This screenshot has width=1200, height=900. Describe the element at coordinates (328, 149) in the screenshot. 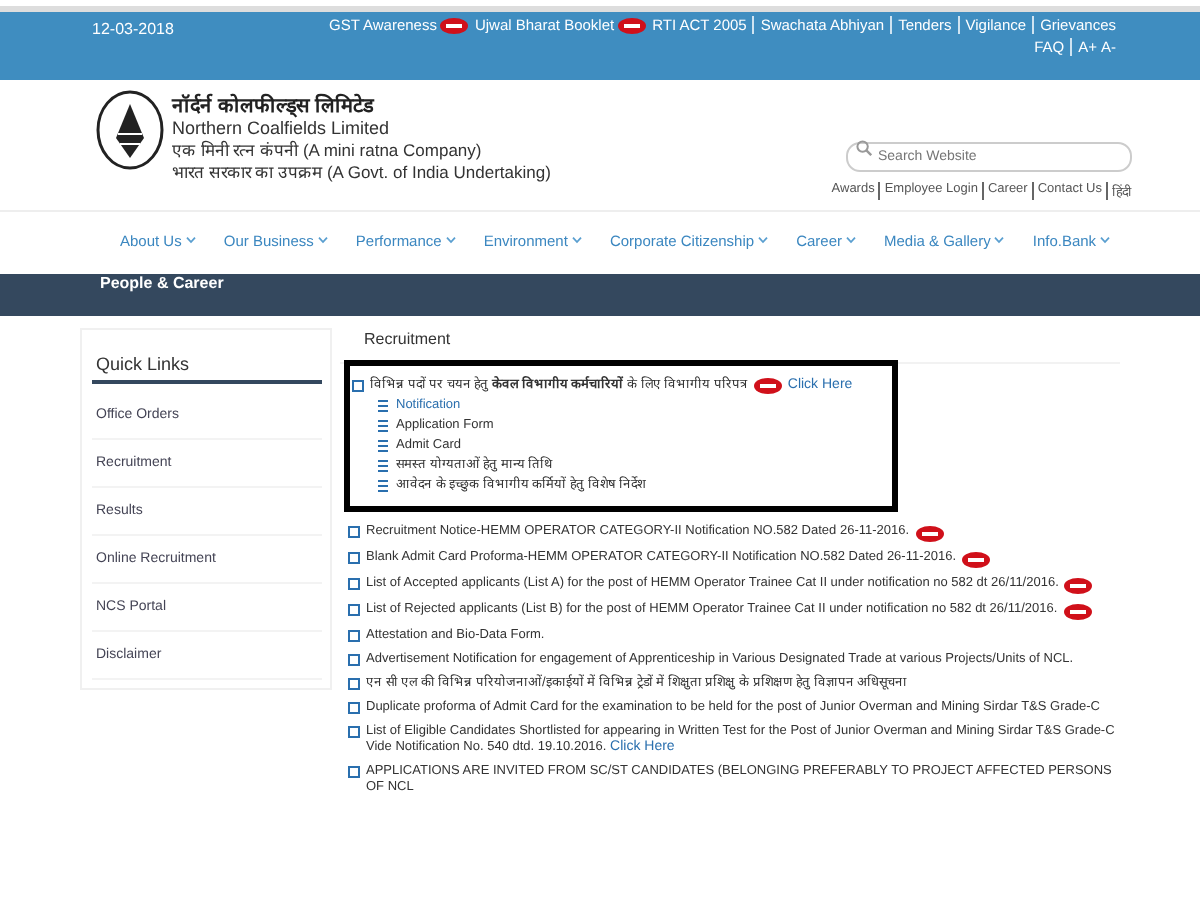

I see `company-tagline: एक मिनी रत्न कंपनी (A mini ratna Company)` at that location.